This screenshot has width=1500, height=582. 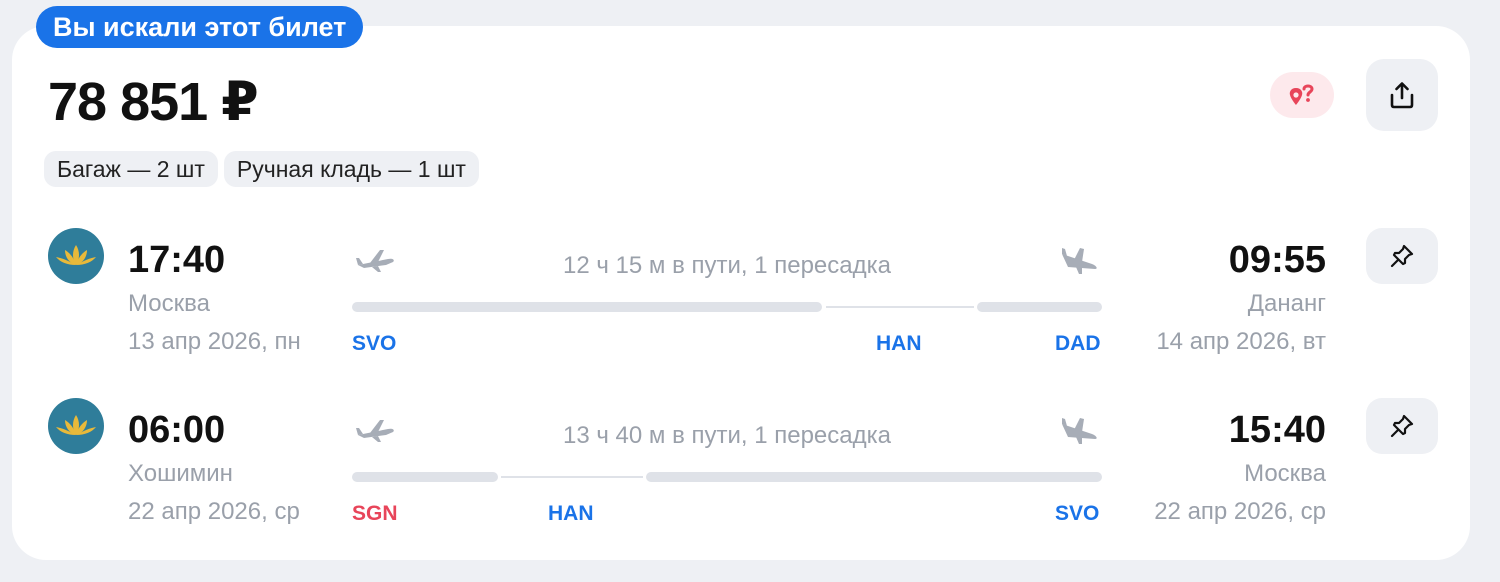 I want to click on arrival-date: 22 апр 2026, ср, so click(x=1240, y=511).